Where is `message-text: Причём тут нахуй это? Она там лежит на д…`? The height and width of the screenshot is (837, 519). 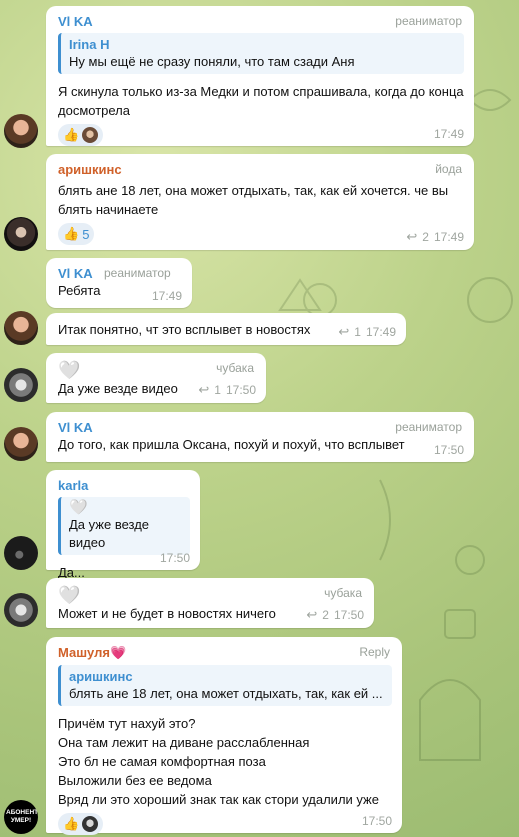
message-text: Причём тут нахуй это? Она там лежит на д… is located at coordinates (218, 761).